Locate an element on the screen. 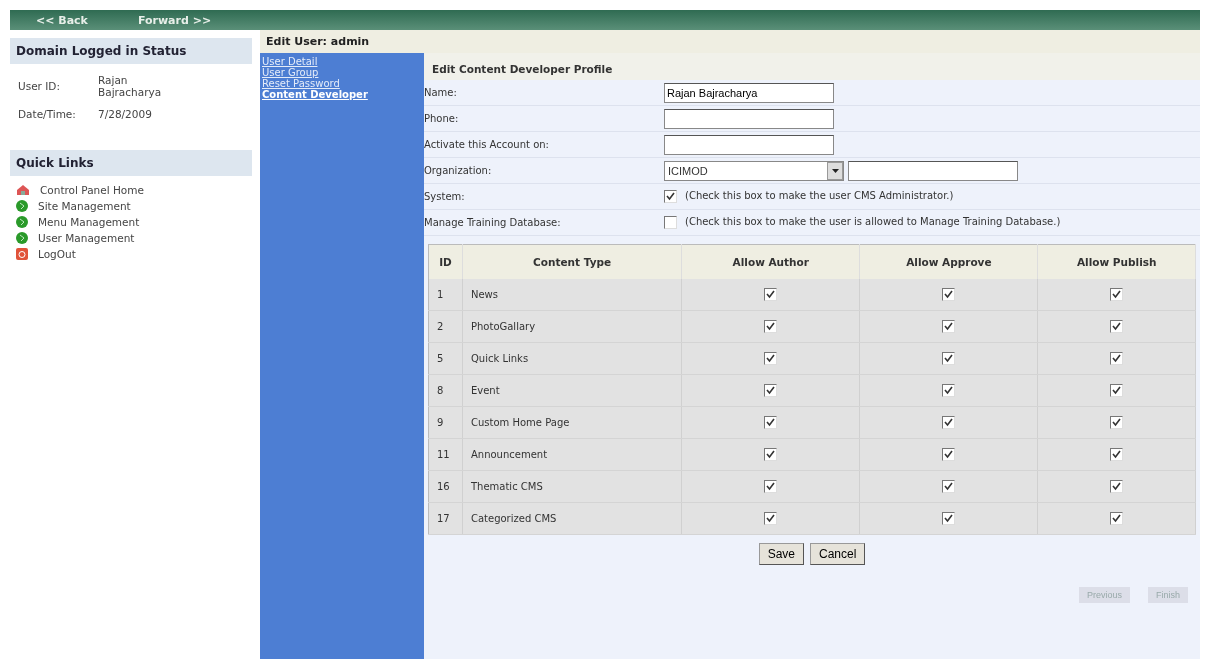 This screenshot has height=659, width=1208. checkbox-hint: (Check this box to make the user is allowed to Manage Training Database.) is located at coordinates (873, 221).